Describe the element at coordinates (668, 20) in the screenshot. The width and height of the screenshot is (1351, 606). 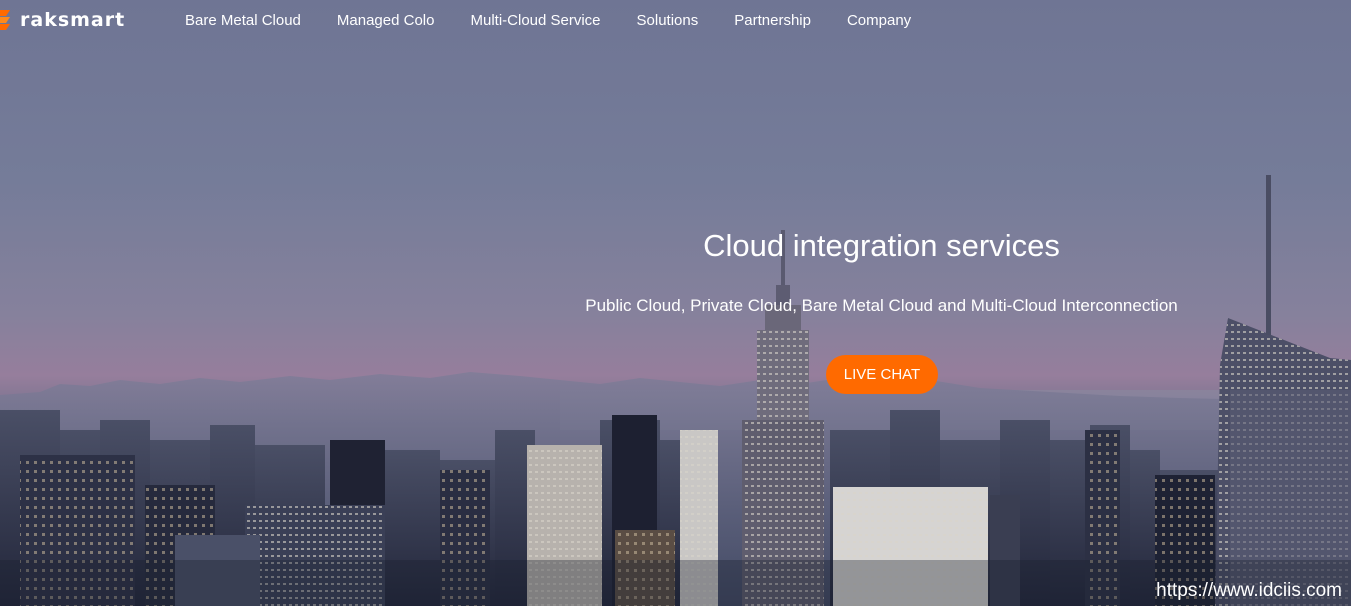
I see `nav-item-solutions: Solutions` at that location.